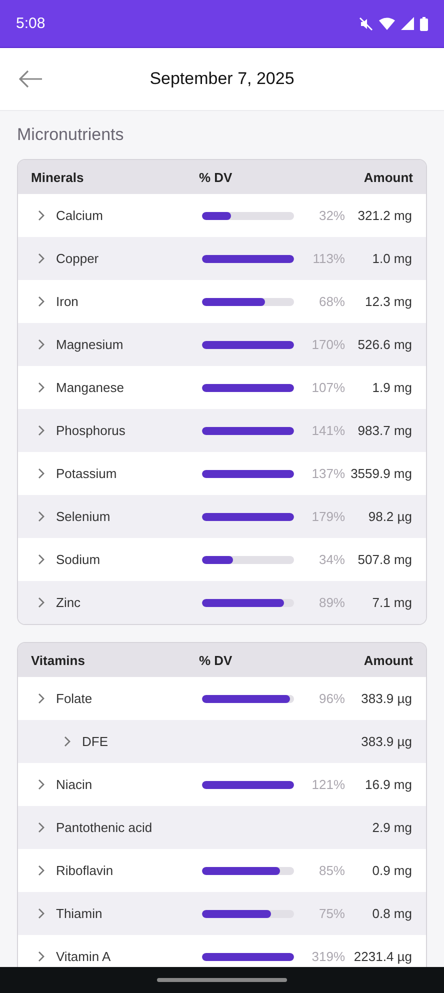  I want to click on percent-value: 96%, so click(331, 698).